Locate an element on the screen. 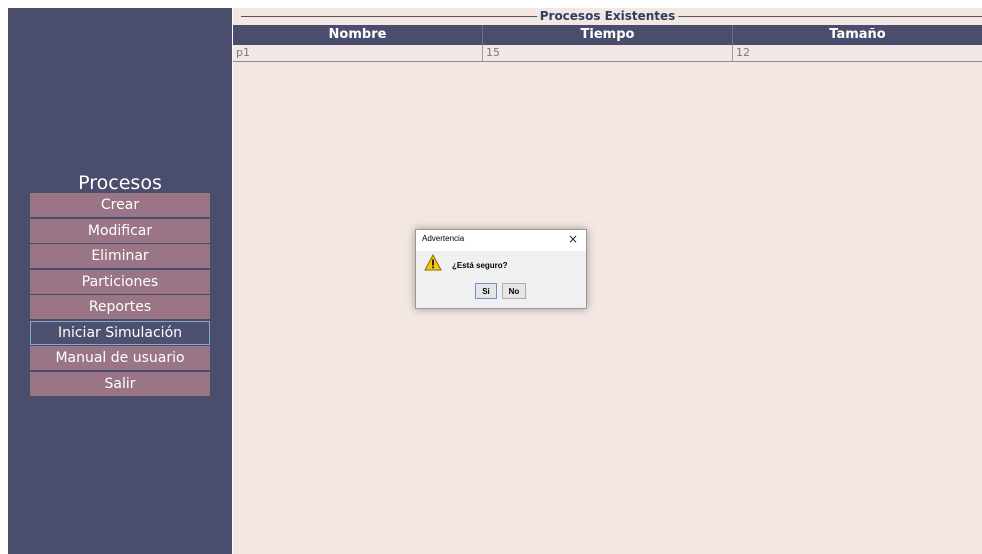 The height and width of the screenshot is (554, 982). eliminar-button: Eliminar is located at coordinates (120, 256).